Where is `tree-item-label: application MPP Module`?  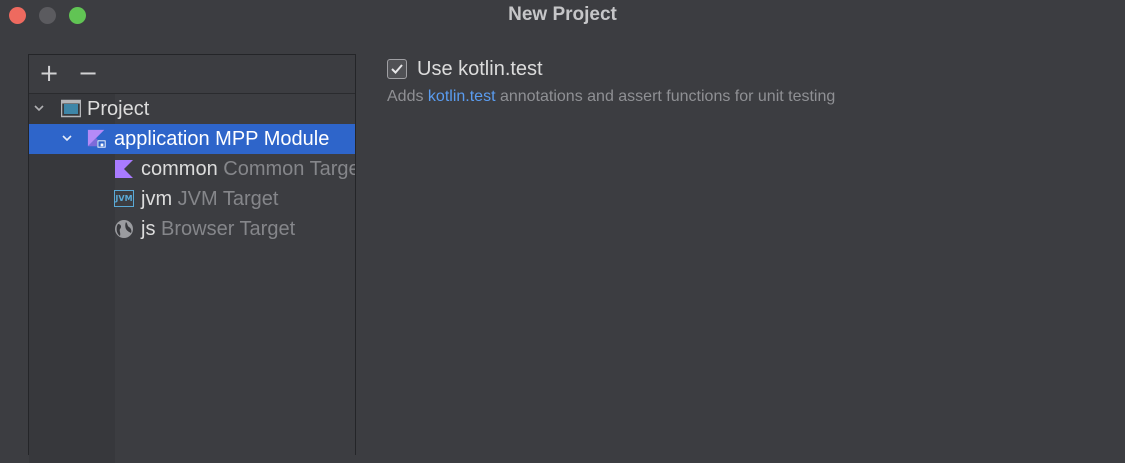 tree-item-label: application MPP Module is located at coordinates (222, 139).